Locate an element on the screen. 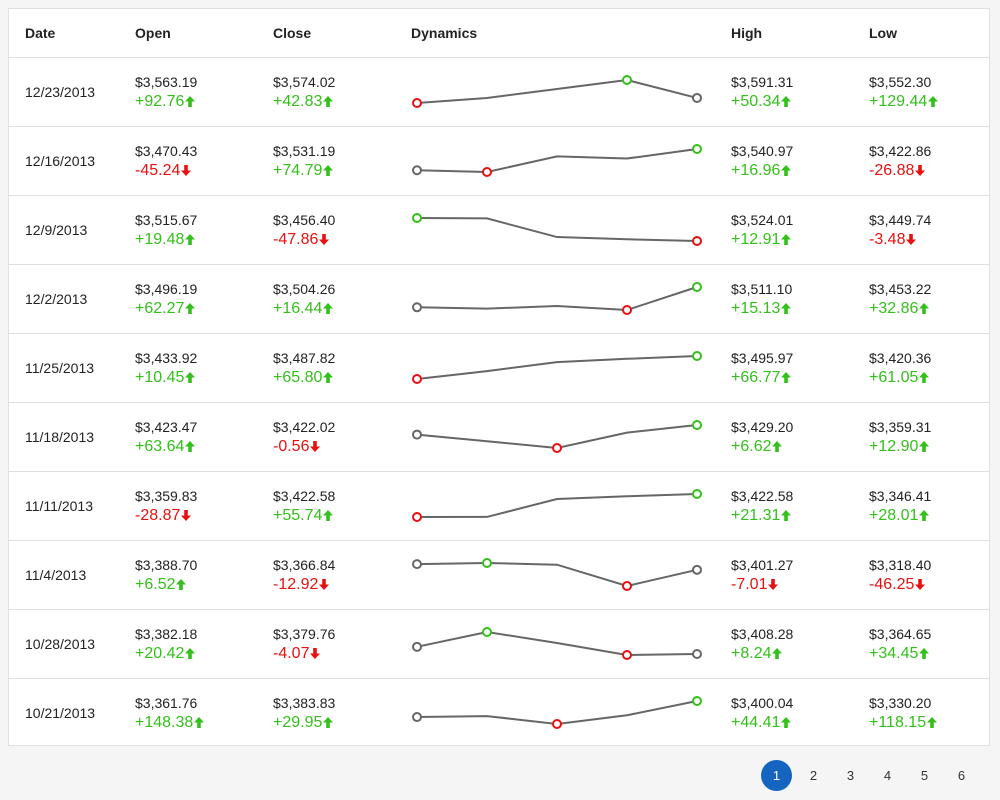  high-cell: $3,400.04 +44.41 is located at coordinates (762, 713).